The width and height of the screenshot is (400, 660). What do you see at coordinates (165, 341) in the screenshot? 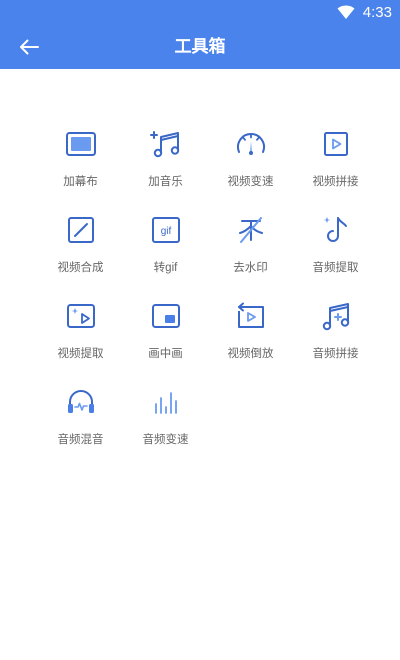
I see `tool-picture-in-picture: 画中画` at bounding box center [165, 341].